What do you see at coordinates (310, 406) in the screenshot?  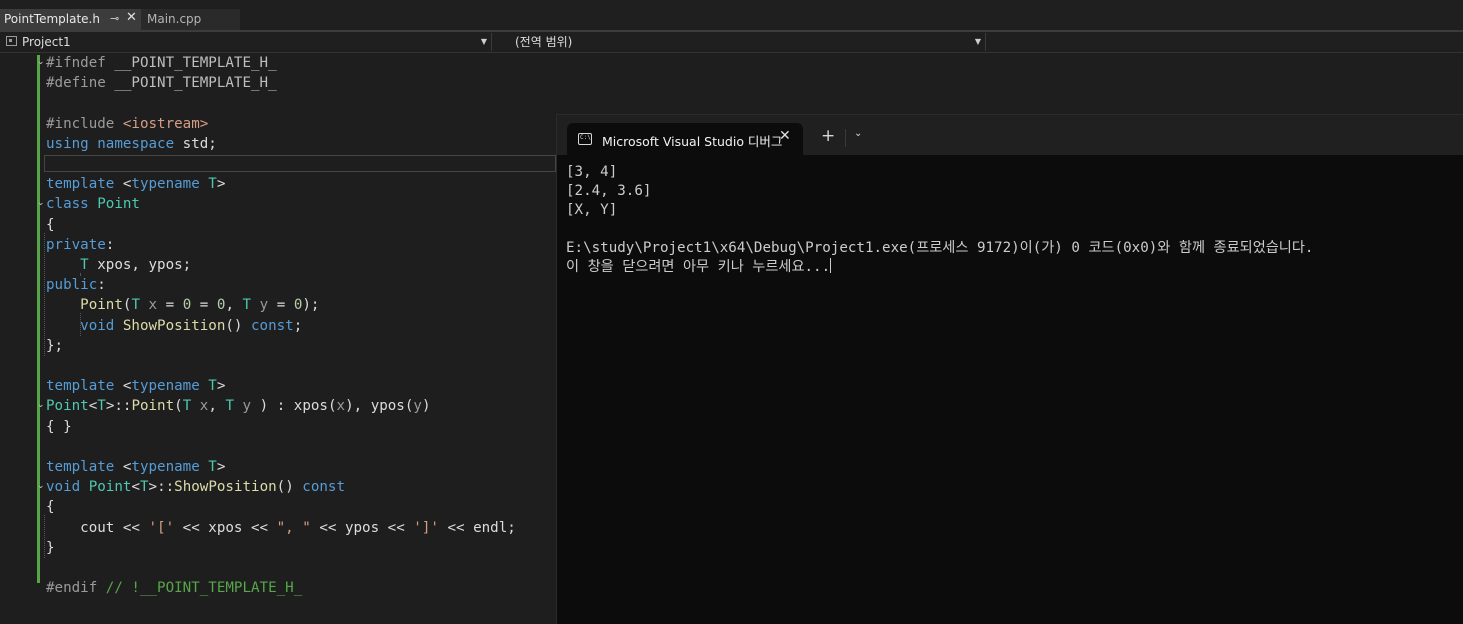 I see `code-token: xpos` at bounding box center [310, 406].